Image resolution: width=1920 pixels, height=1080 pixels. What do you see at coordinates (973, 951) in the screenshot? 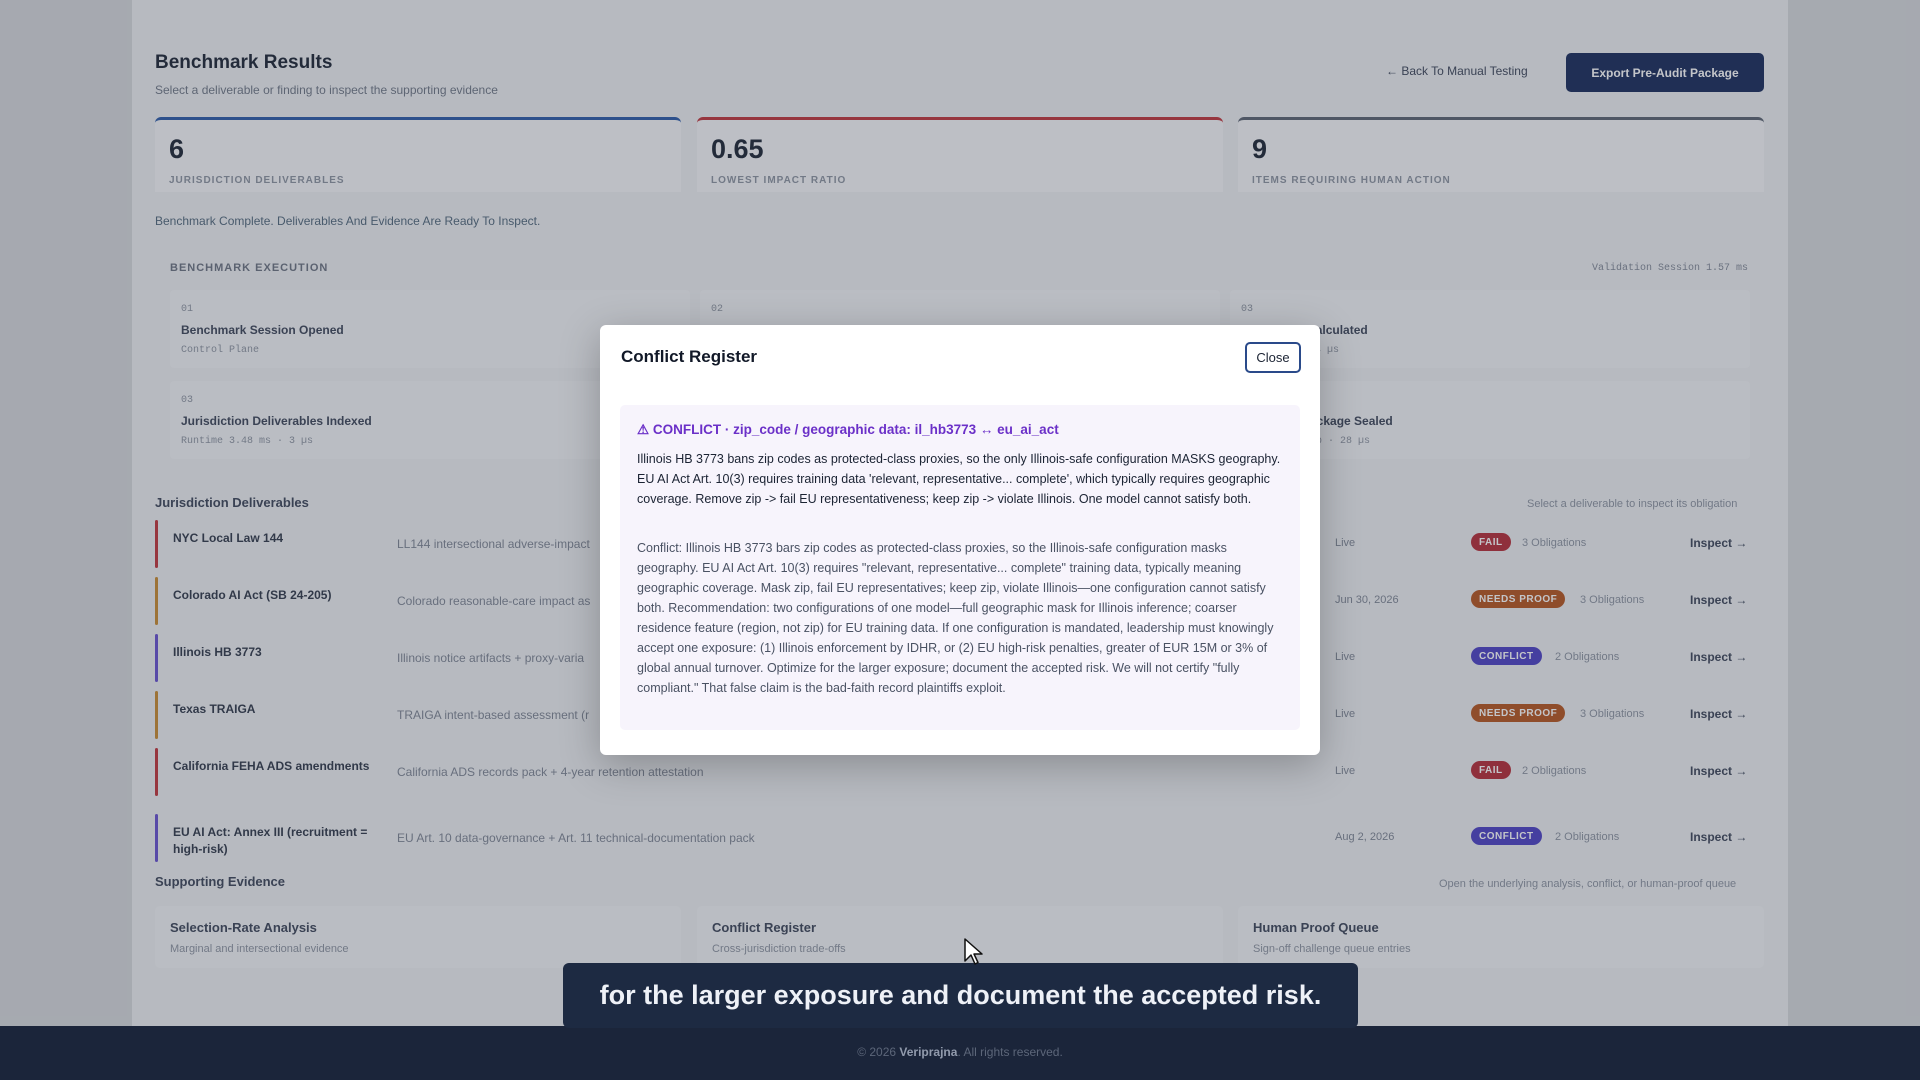
I see `mouse-pointer-icon` at bounding box center [973, 951].